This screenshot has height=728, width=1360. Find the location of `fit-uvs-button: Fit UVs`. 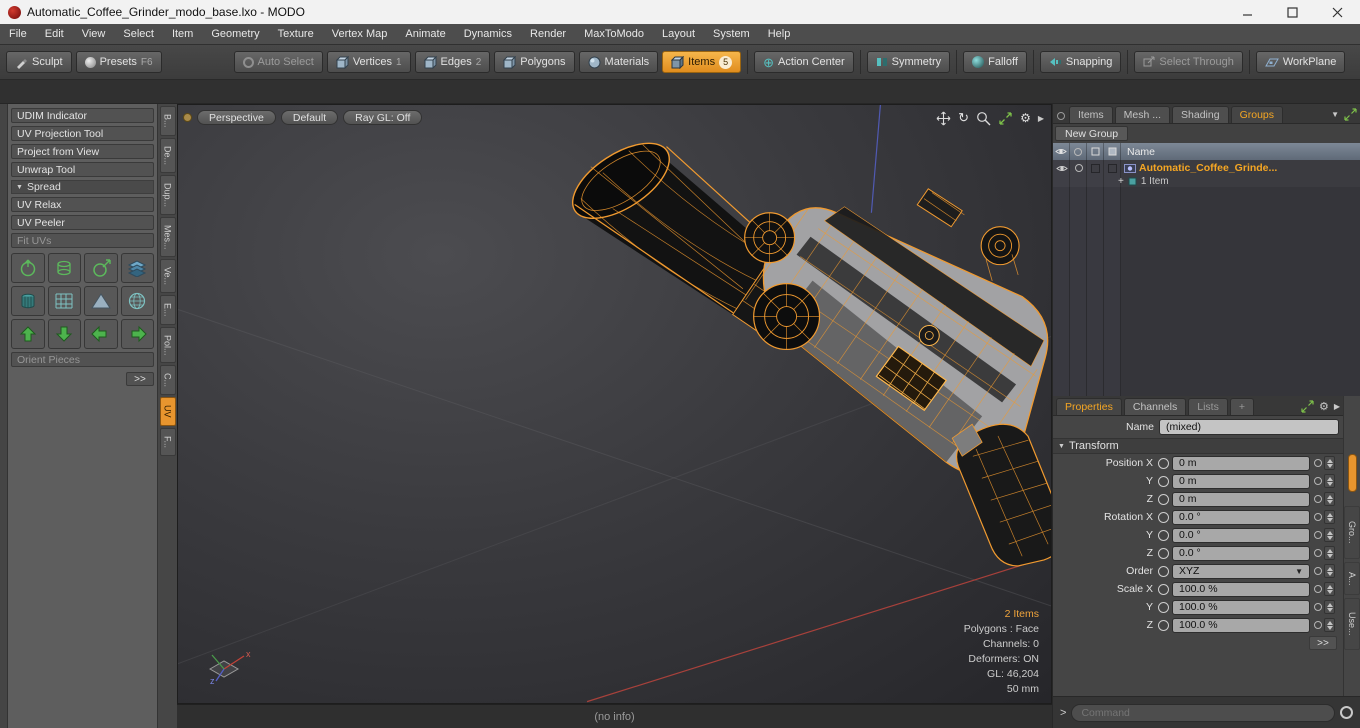

fit-uvs-button: Fit UVs is located at coordinates (82, 240).